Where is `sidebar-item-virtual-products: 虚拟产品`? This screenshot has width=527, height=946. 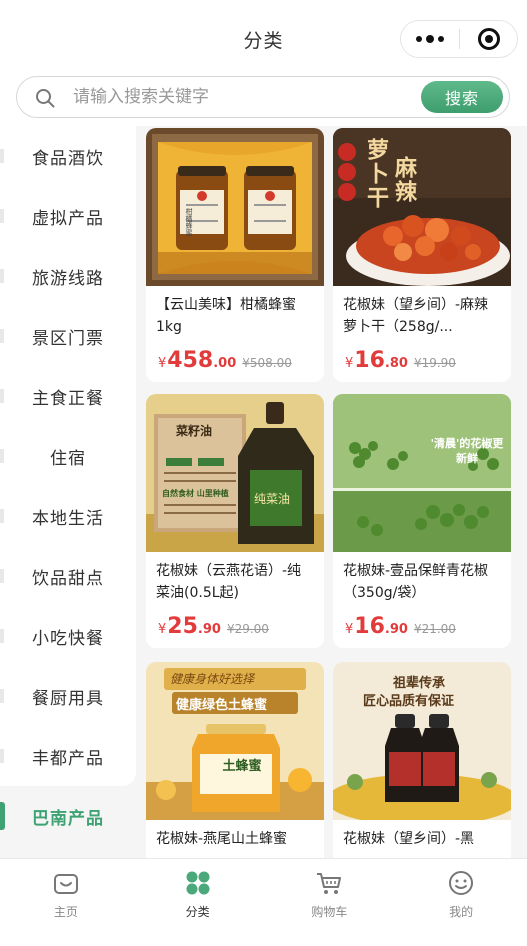
sidebar-item-virtual-products: 虚拟产品 is located at coordinates (68, 216).